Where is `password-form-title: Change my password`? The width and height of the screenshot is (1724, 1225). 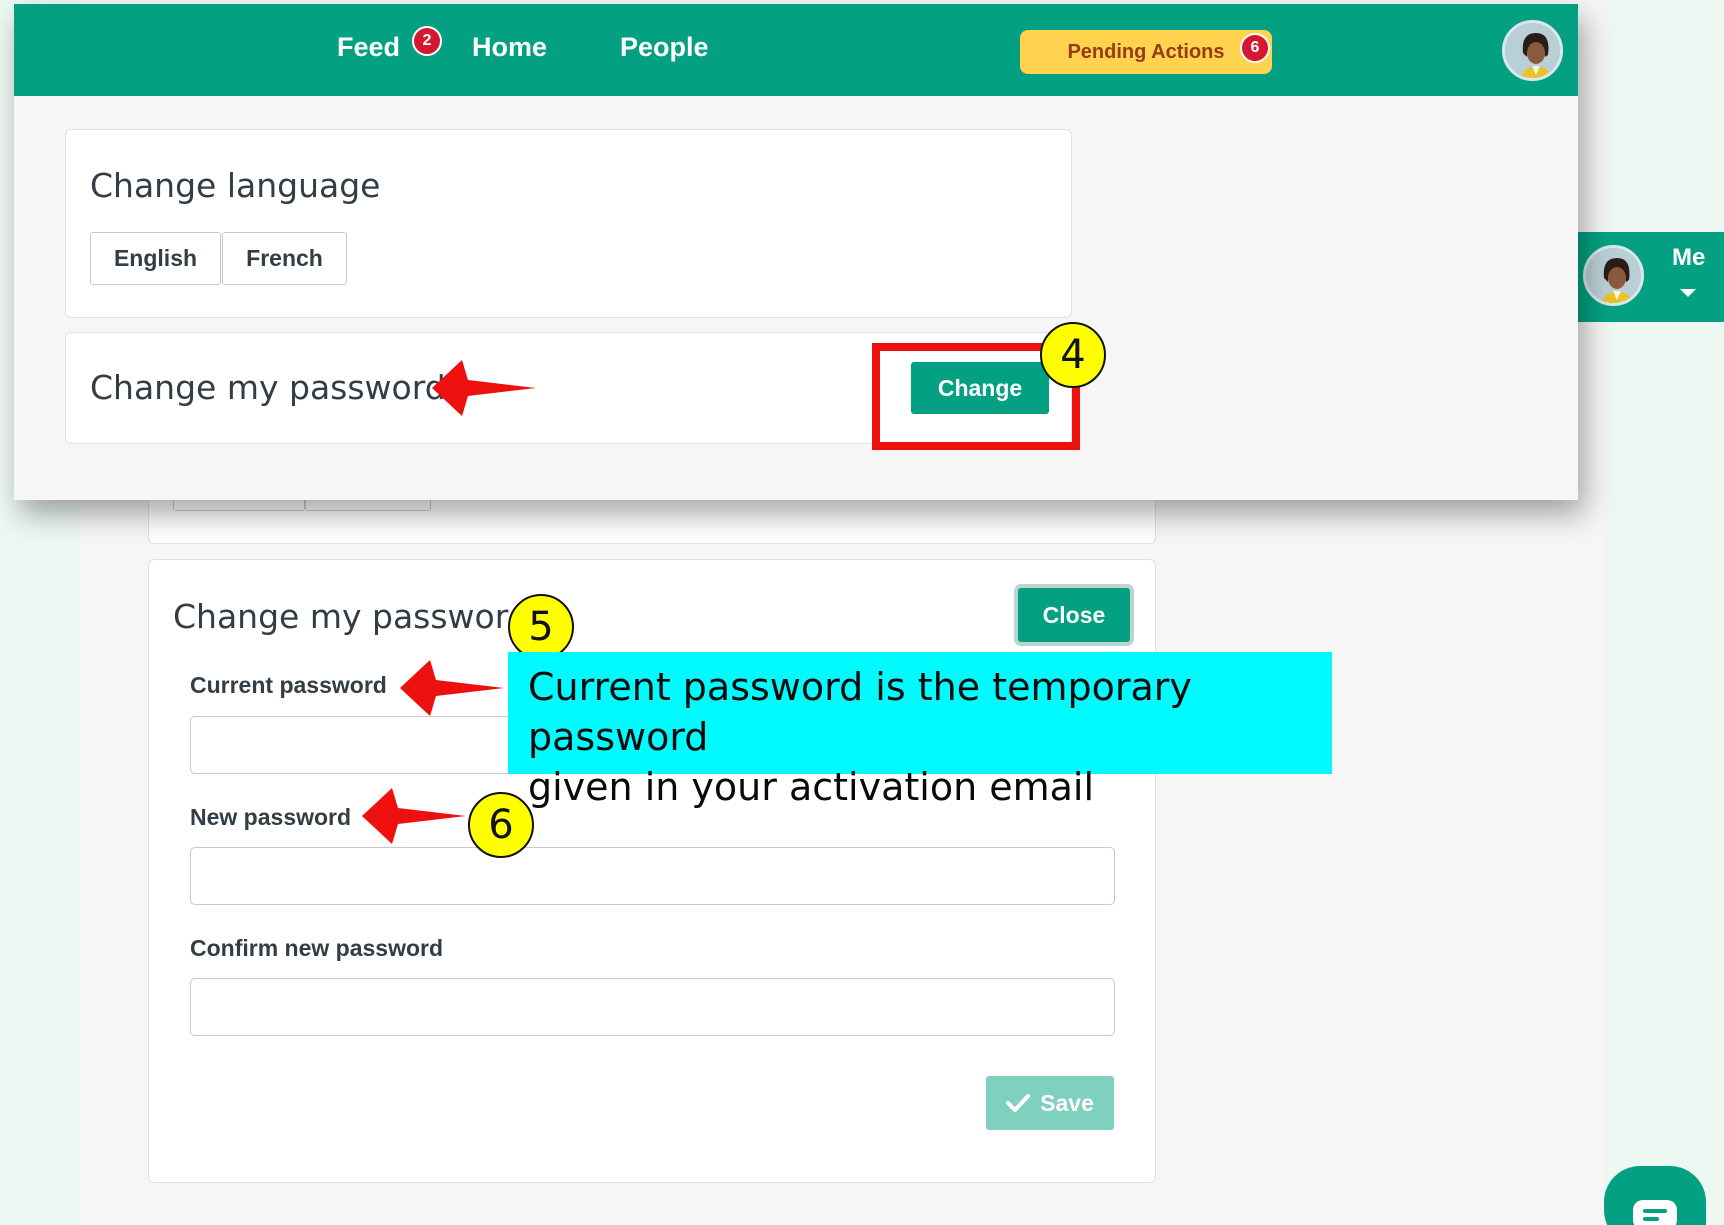 password-form-title: Change my password is located at coordinates (351, 616).